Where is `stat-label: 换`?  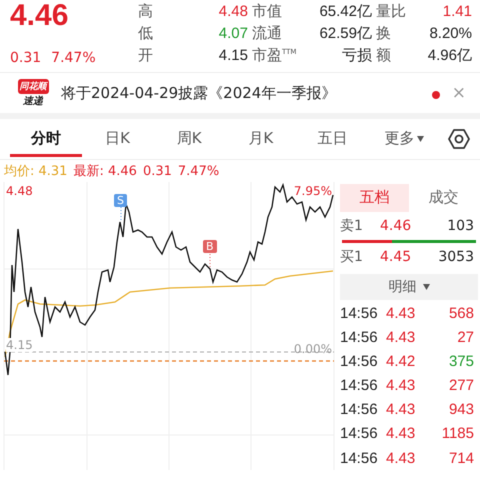
stat-label: 换 is located at coordinates (384, 33).